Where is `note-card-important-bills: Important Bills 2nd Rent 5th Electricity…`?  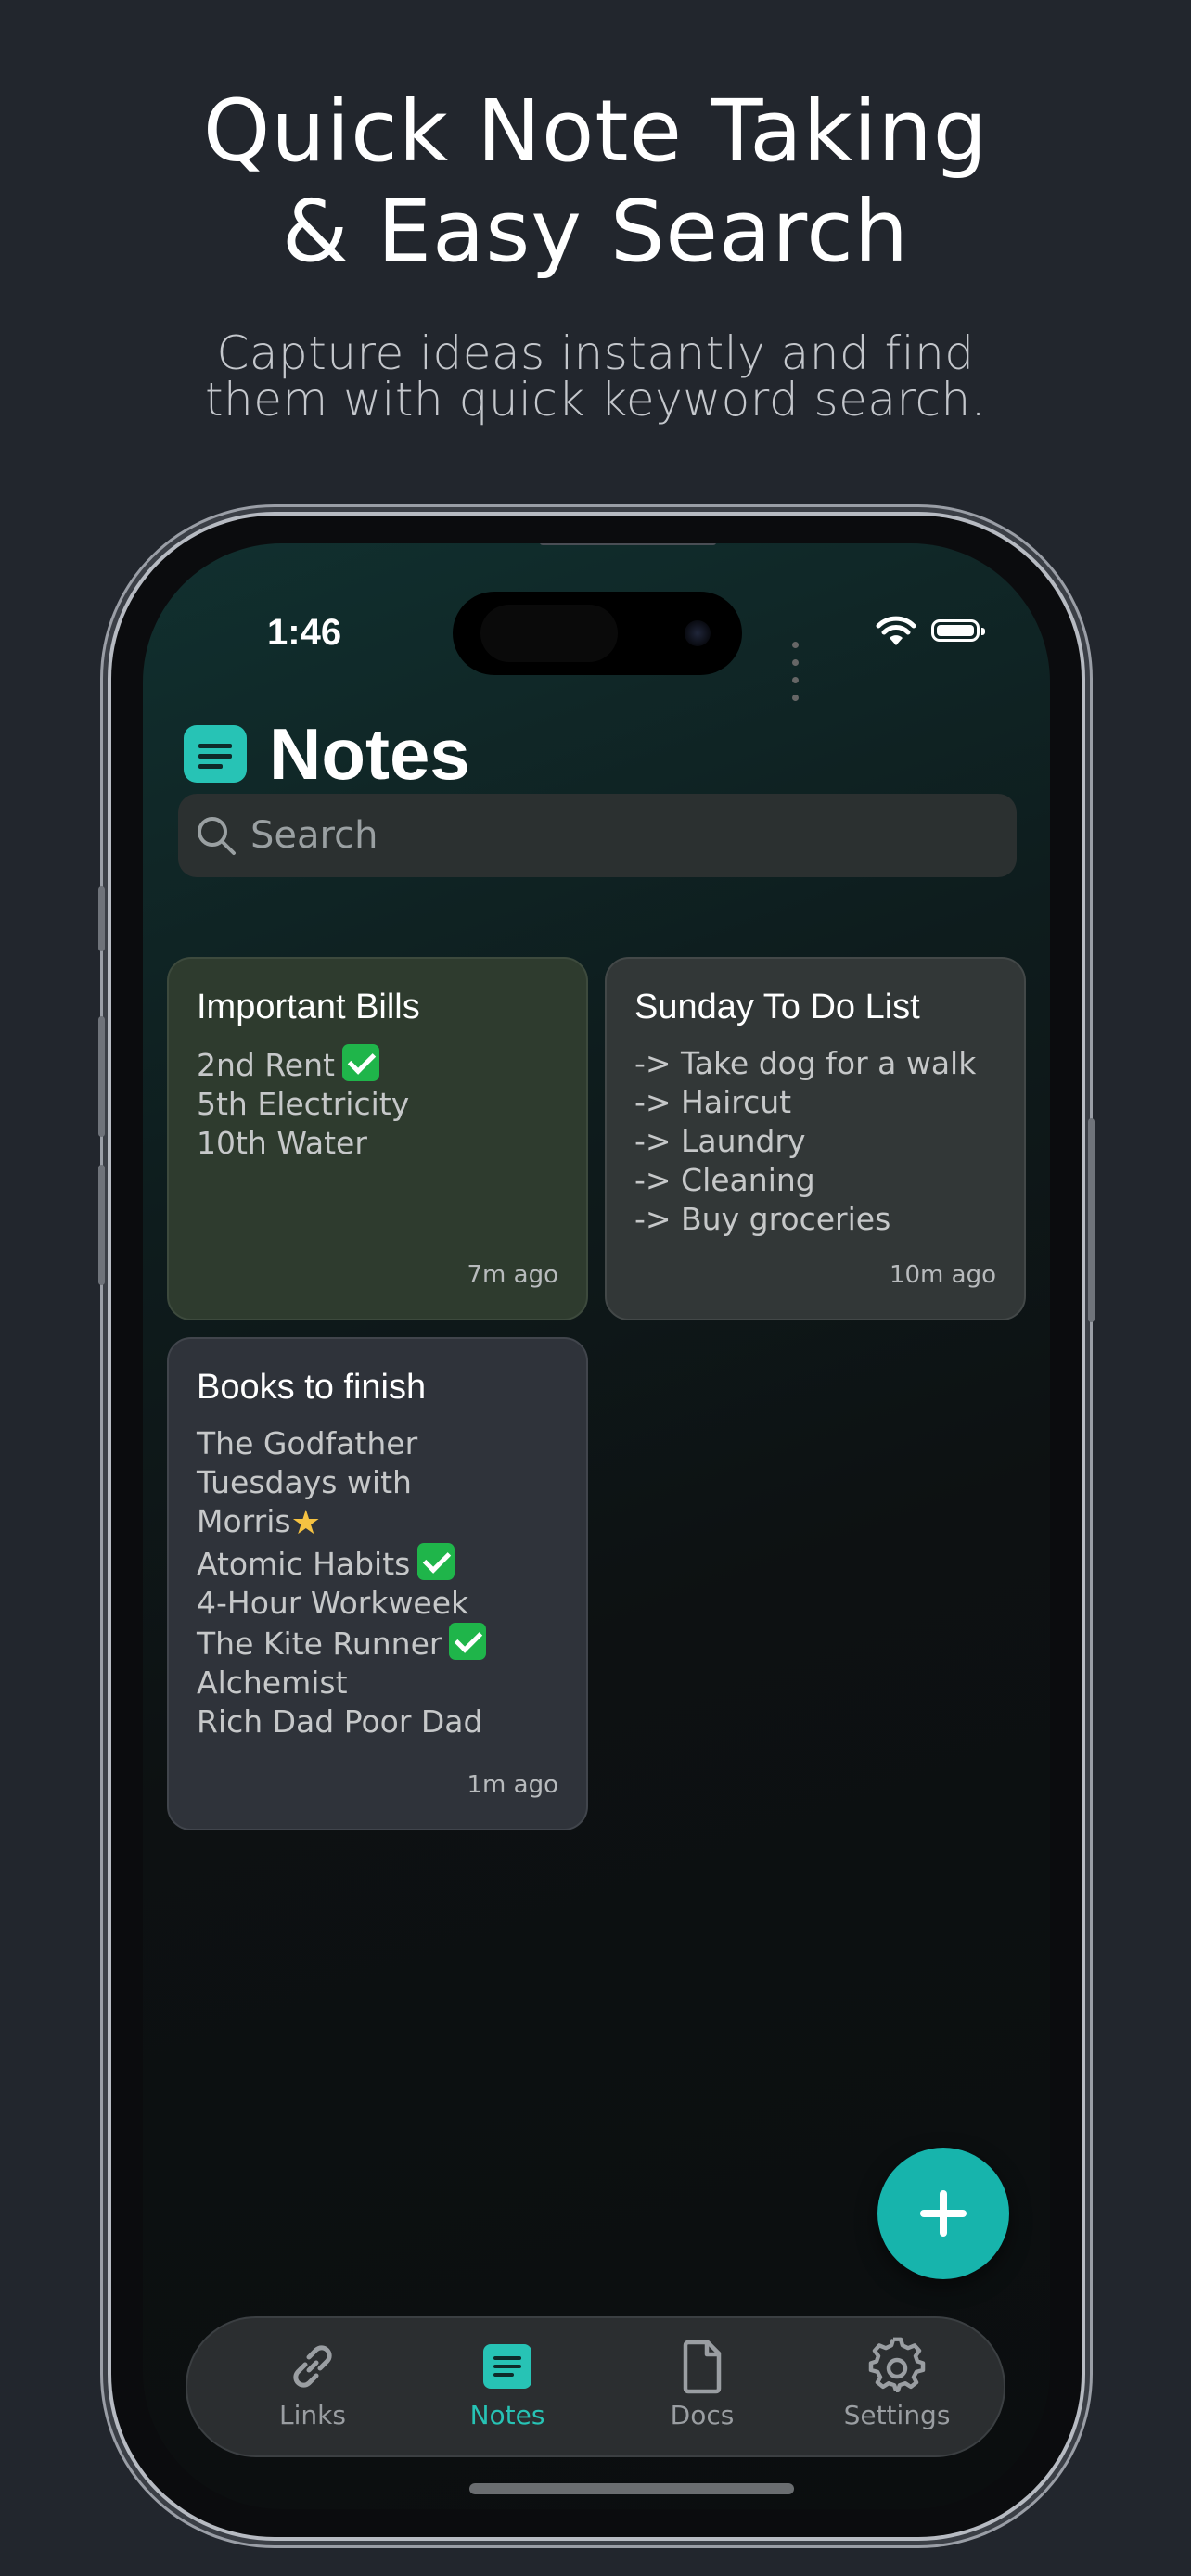
note-card-important-bills: Important Bills 2nd Rent 5th Electricity… is located at coordinates (377, 1138).